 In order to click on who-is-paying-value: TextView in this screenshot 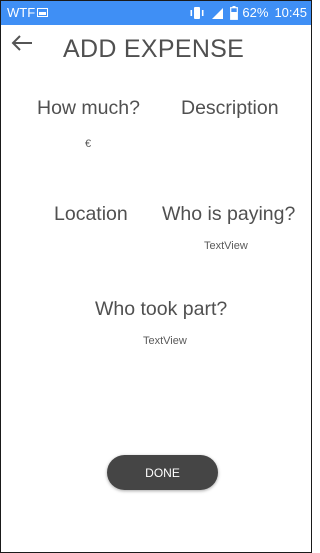, I will do `click(226, 246)`.